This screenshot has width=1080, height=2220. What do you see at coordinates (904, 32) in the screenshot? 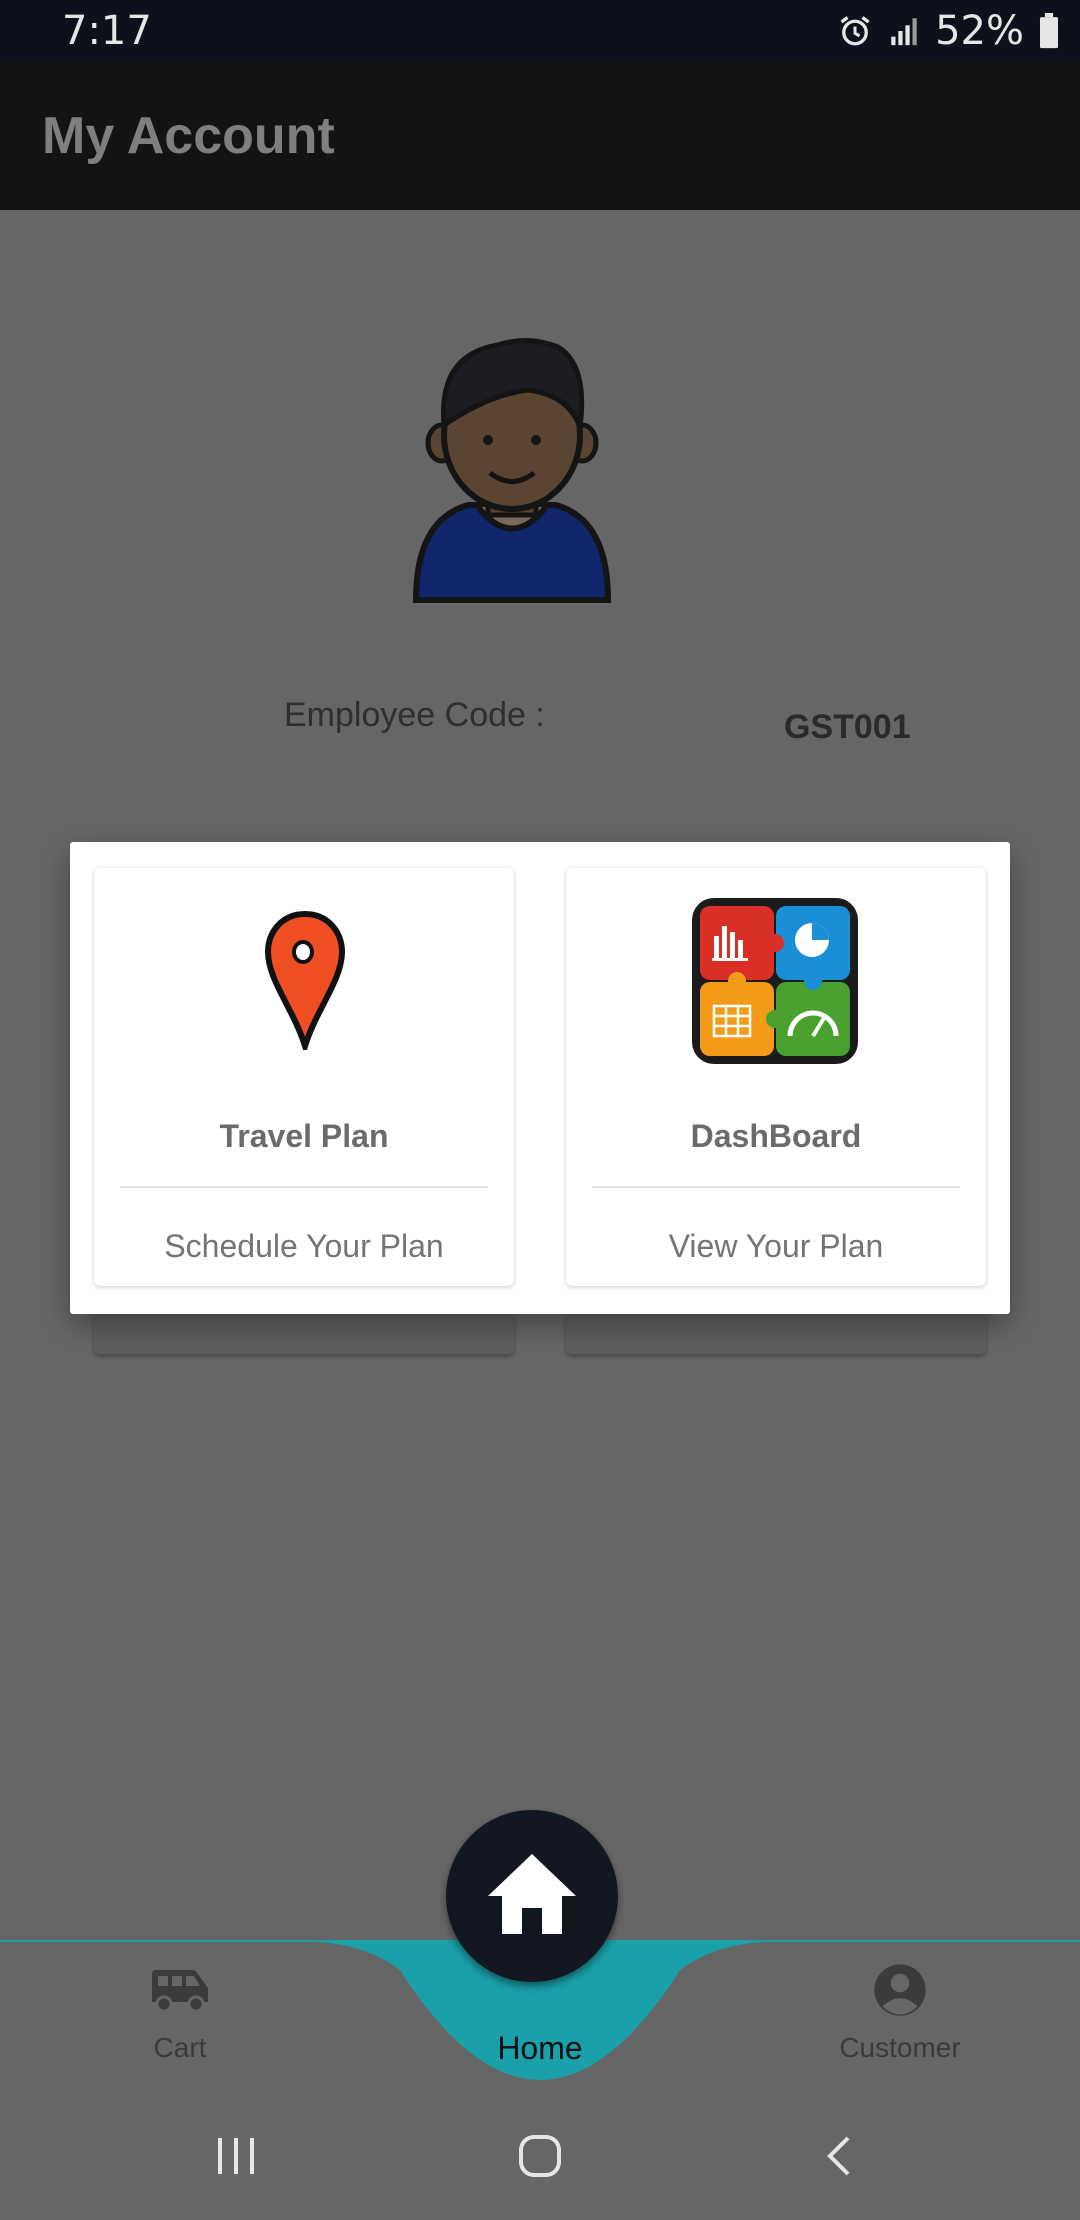
I see `signal-icon` at bounding box center [904, 32].